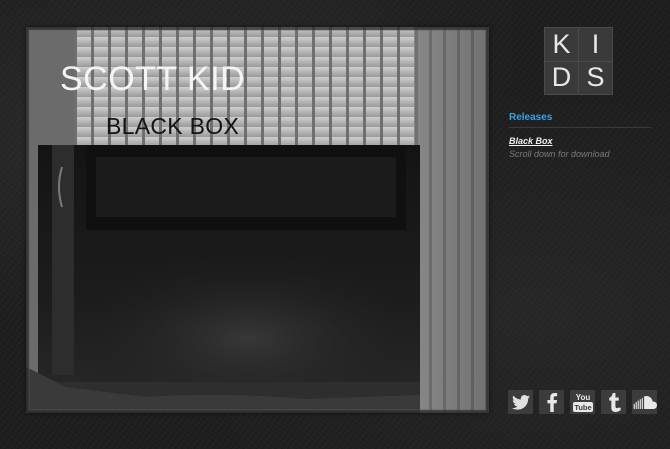 This screenshot has width=670, height=449. What do you see at coordinates (153, 79) in the screenshot?
I see `cover-artist-name: SCOTT KID` at bounding box center [153, 79].